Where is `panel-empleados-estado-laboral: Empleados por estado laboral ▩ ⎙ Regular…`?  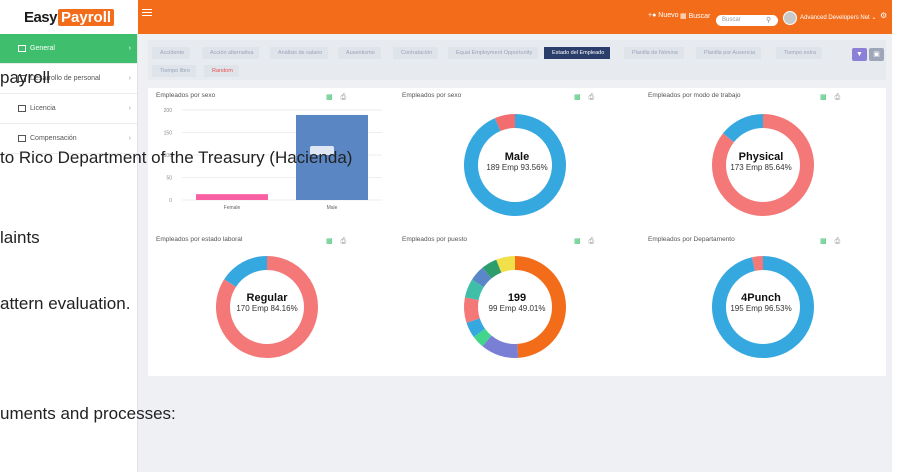
panel-empleados-estado-laboral: Empleados por estado laboral ▩ ⎙ Regular… is located at coordinates (271, 304).